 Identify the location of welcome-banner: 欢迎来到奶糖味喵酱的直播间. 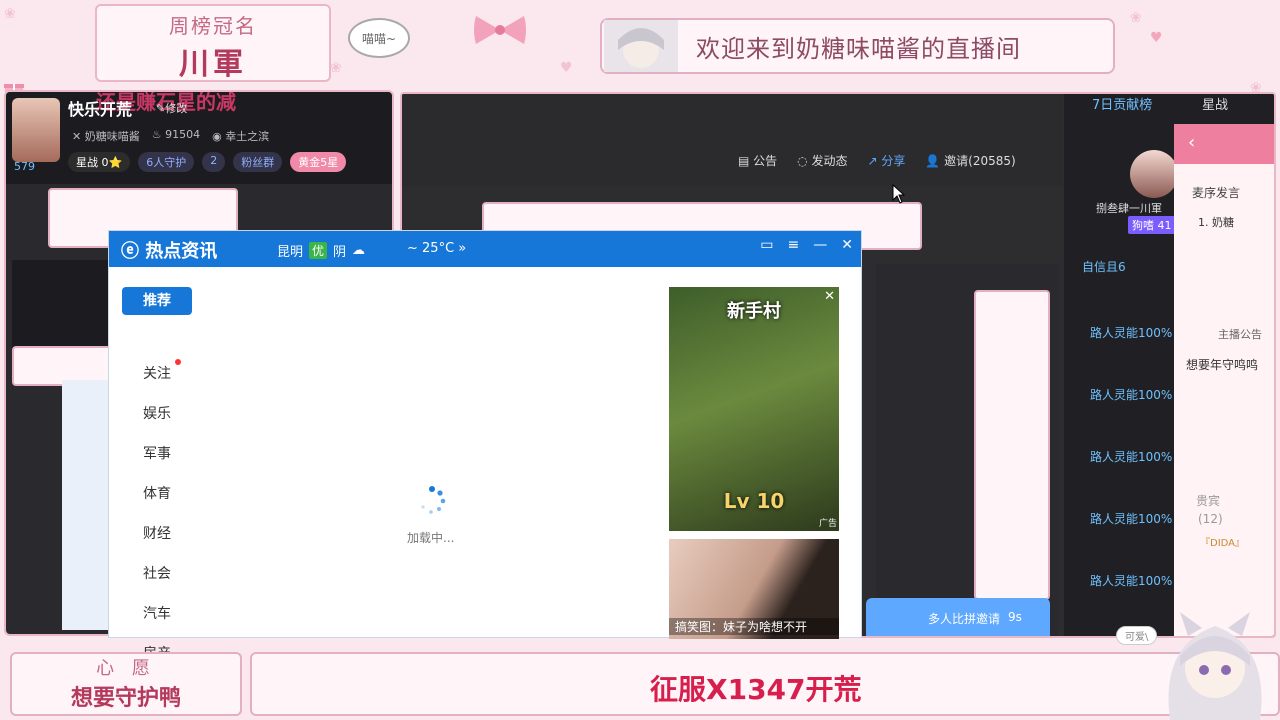
(857, 46).